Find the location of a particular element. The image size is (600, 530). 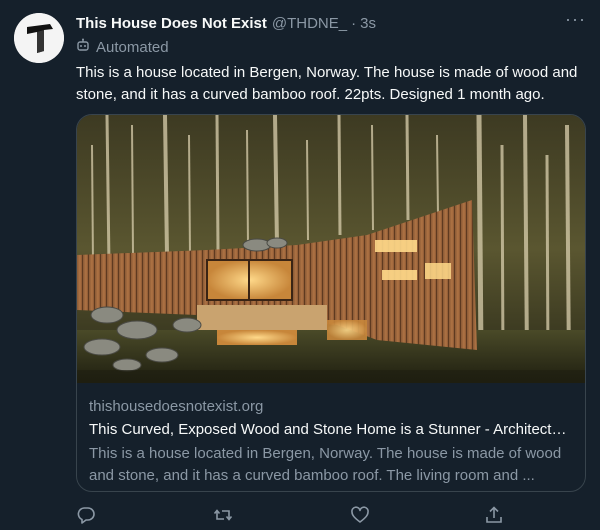

author-handle: @THDNE_ is located at coordinates (309, 23).